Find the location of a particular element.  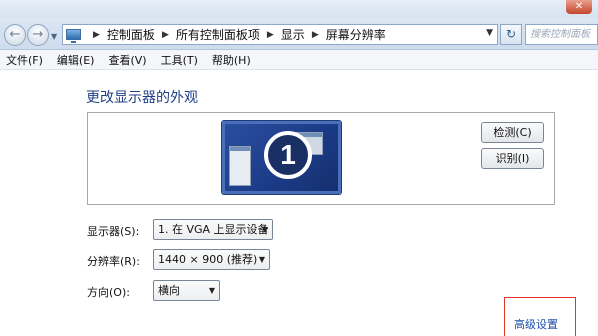

recent-pages-dropdown-icon: ▼ is located at coordinates (54, 36).